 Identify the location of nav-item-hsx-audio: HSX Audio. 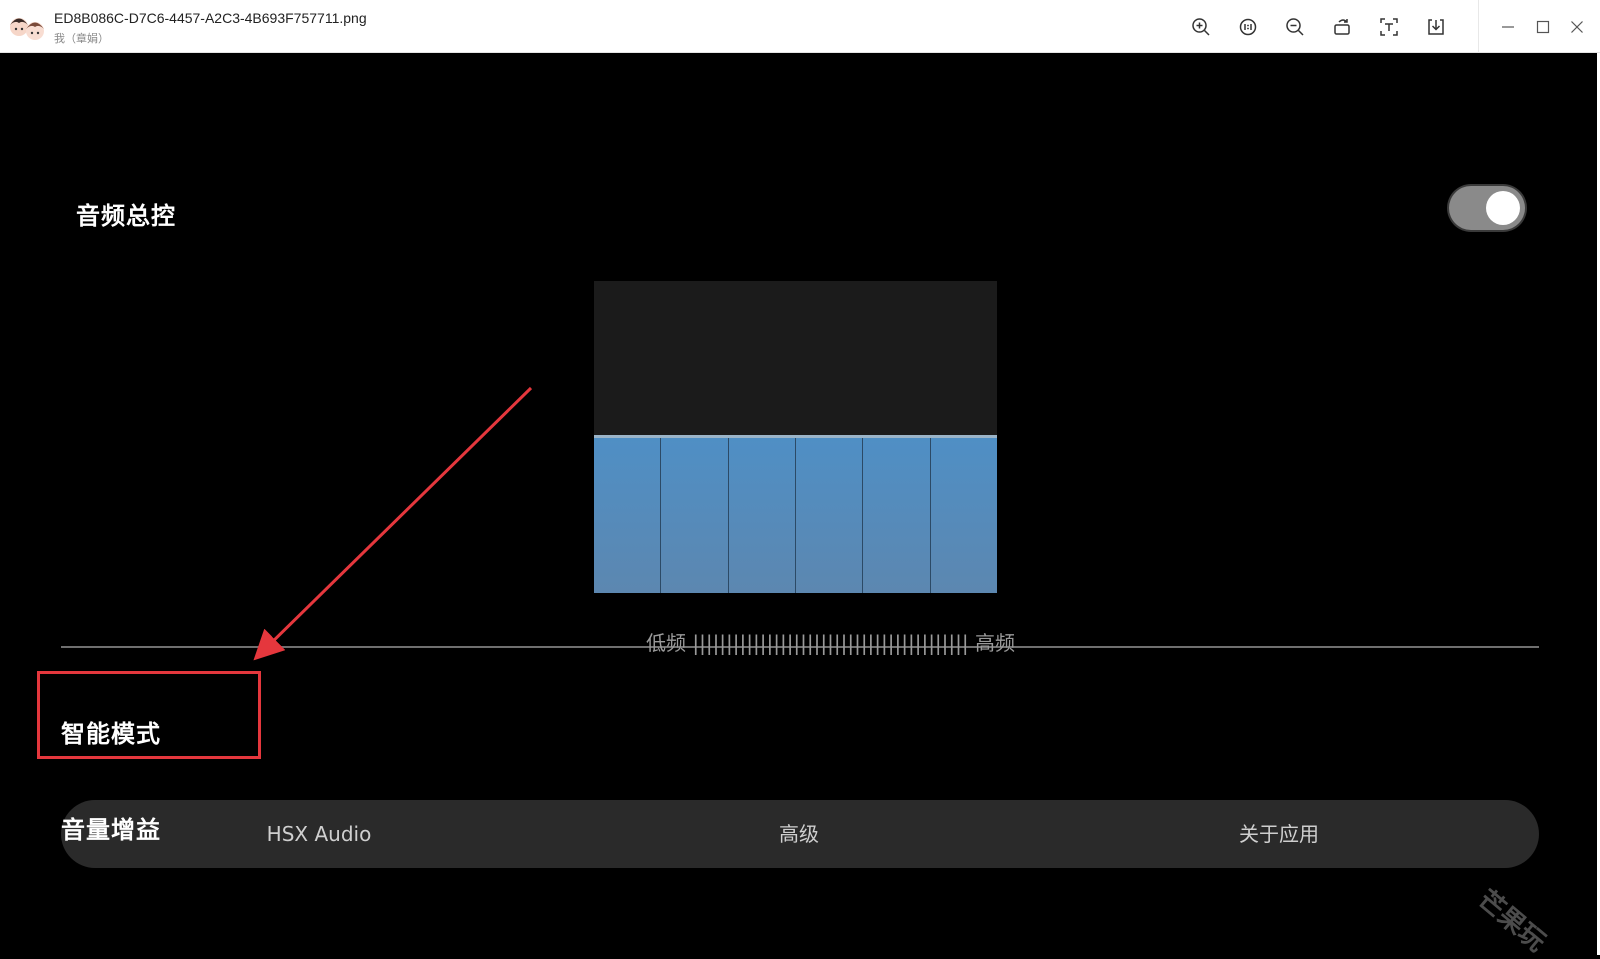
(319, 834).